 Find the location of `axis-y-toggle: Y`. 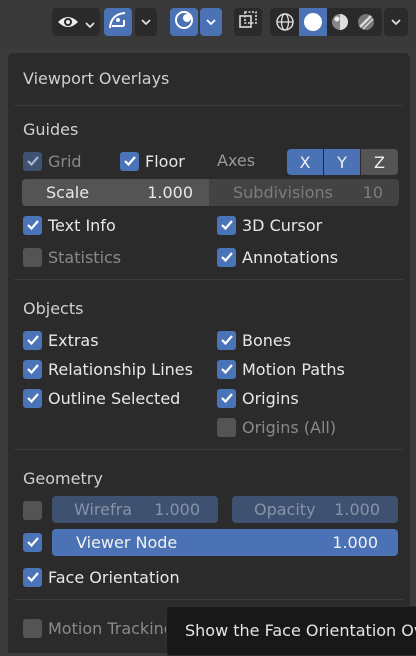

axis-y-toggle: Y is located at coordinates (342, 162).